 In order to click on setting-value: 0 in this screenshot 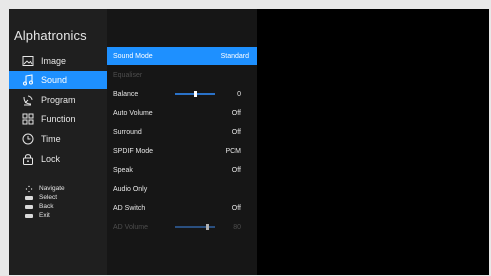, I will do `click(239, 94)`.